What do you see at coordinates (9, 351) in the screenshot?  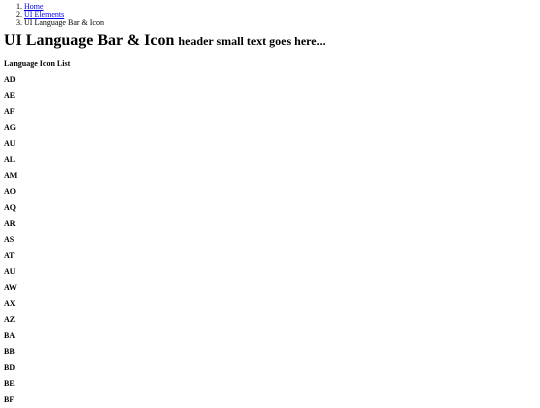 I see `language-item: BB` at bounding box center [9, 351].